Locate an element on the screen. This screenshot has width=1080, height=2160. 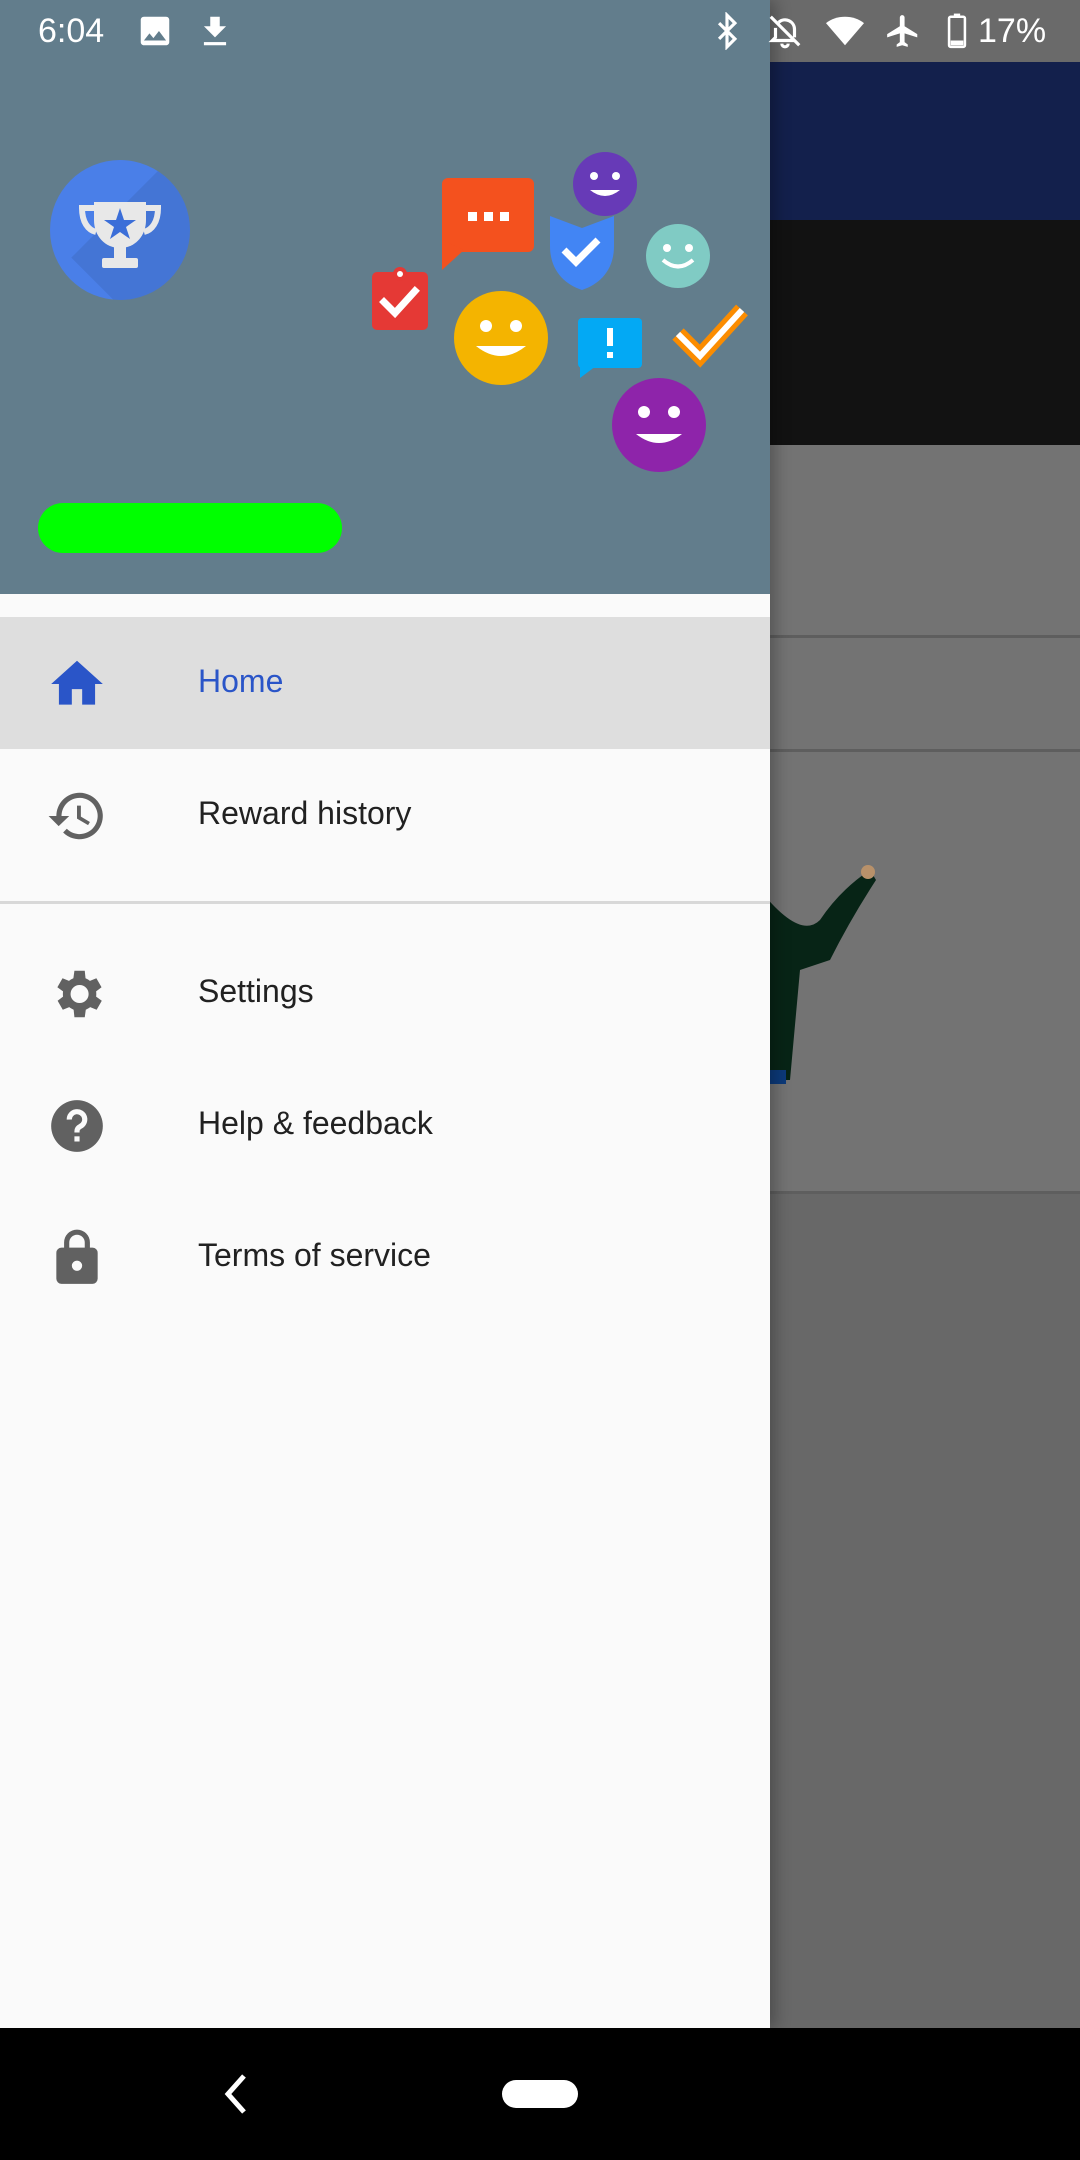
drawer-item-reward-history: Reward history is located at coordinates (385, 815).